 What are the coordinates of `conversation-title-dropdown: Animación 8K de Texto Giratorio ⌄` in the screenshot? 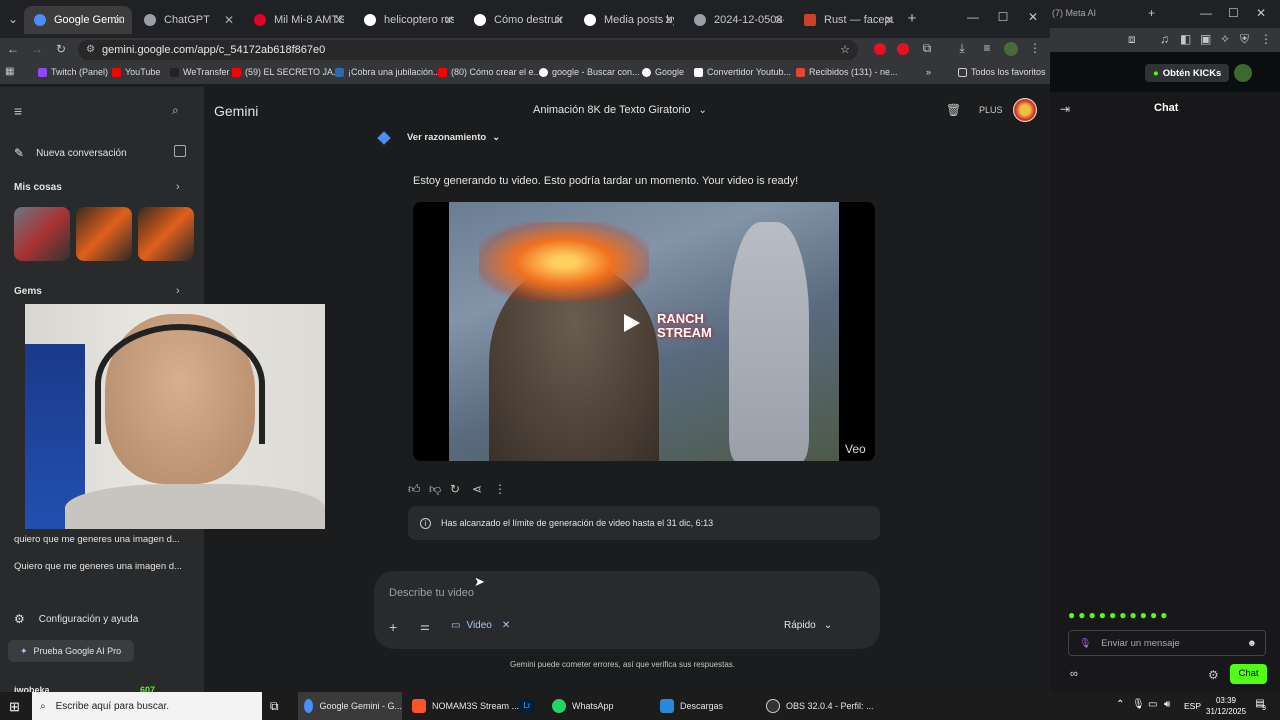 It's located at (620, 110).